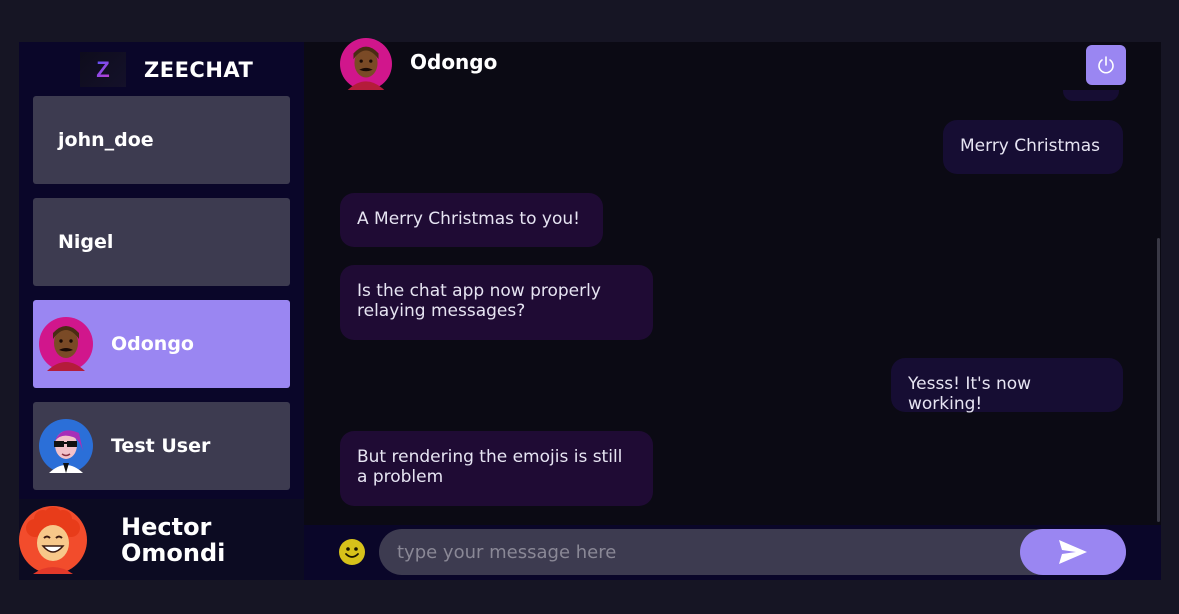 The width and height of the screenshot is (1179, 614). What do you see at coordinates (454, 62) in the screenshot?
I see `chat-recipient-name: Odongo` at bounding box center [454, 62].